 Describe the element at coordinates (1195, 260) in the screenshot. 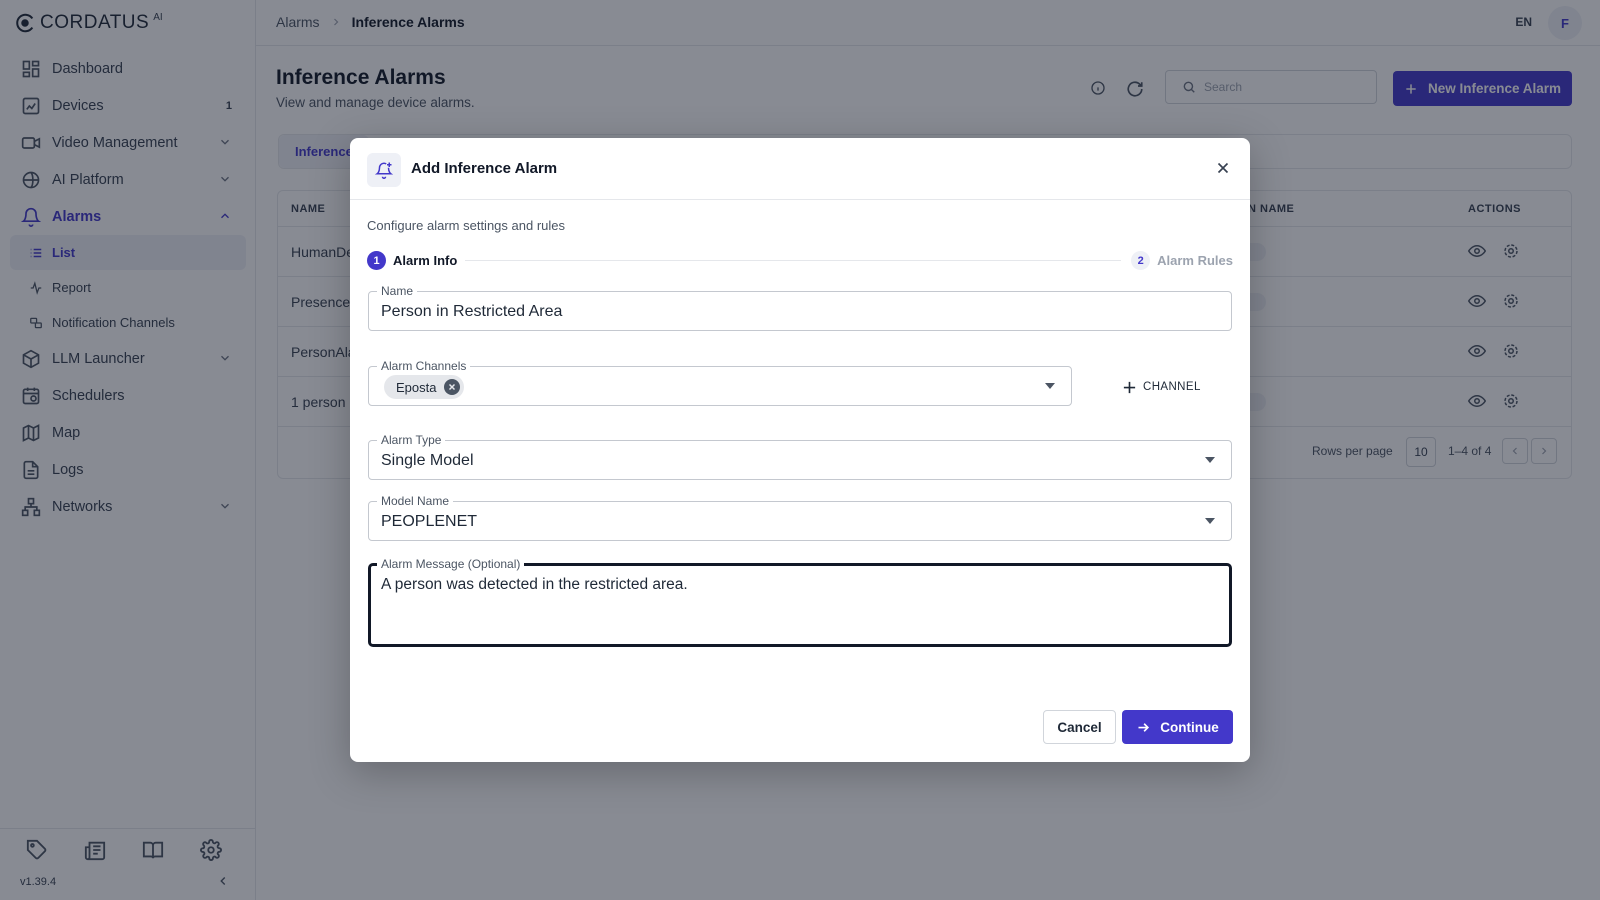

I see `step-label: Alarm Rules` at that location.